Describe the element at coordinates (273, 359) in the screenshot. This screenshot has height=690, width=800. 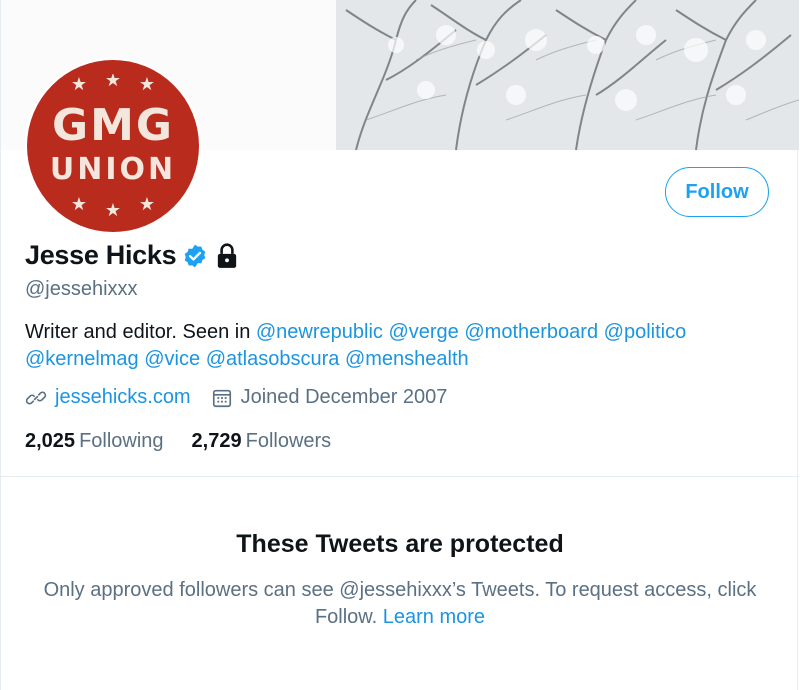
I see `mention-link: @atlasobscura` at that location.